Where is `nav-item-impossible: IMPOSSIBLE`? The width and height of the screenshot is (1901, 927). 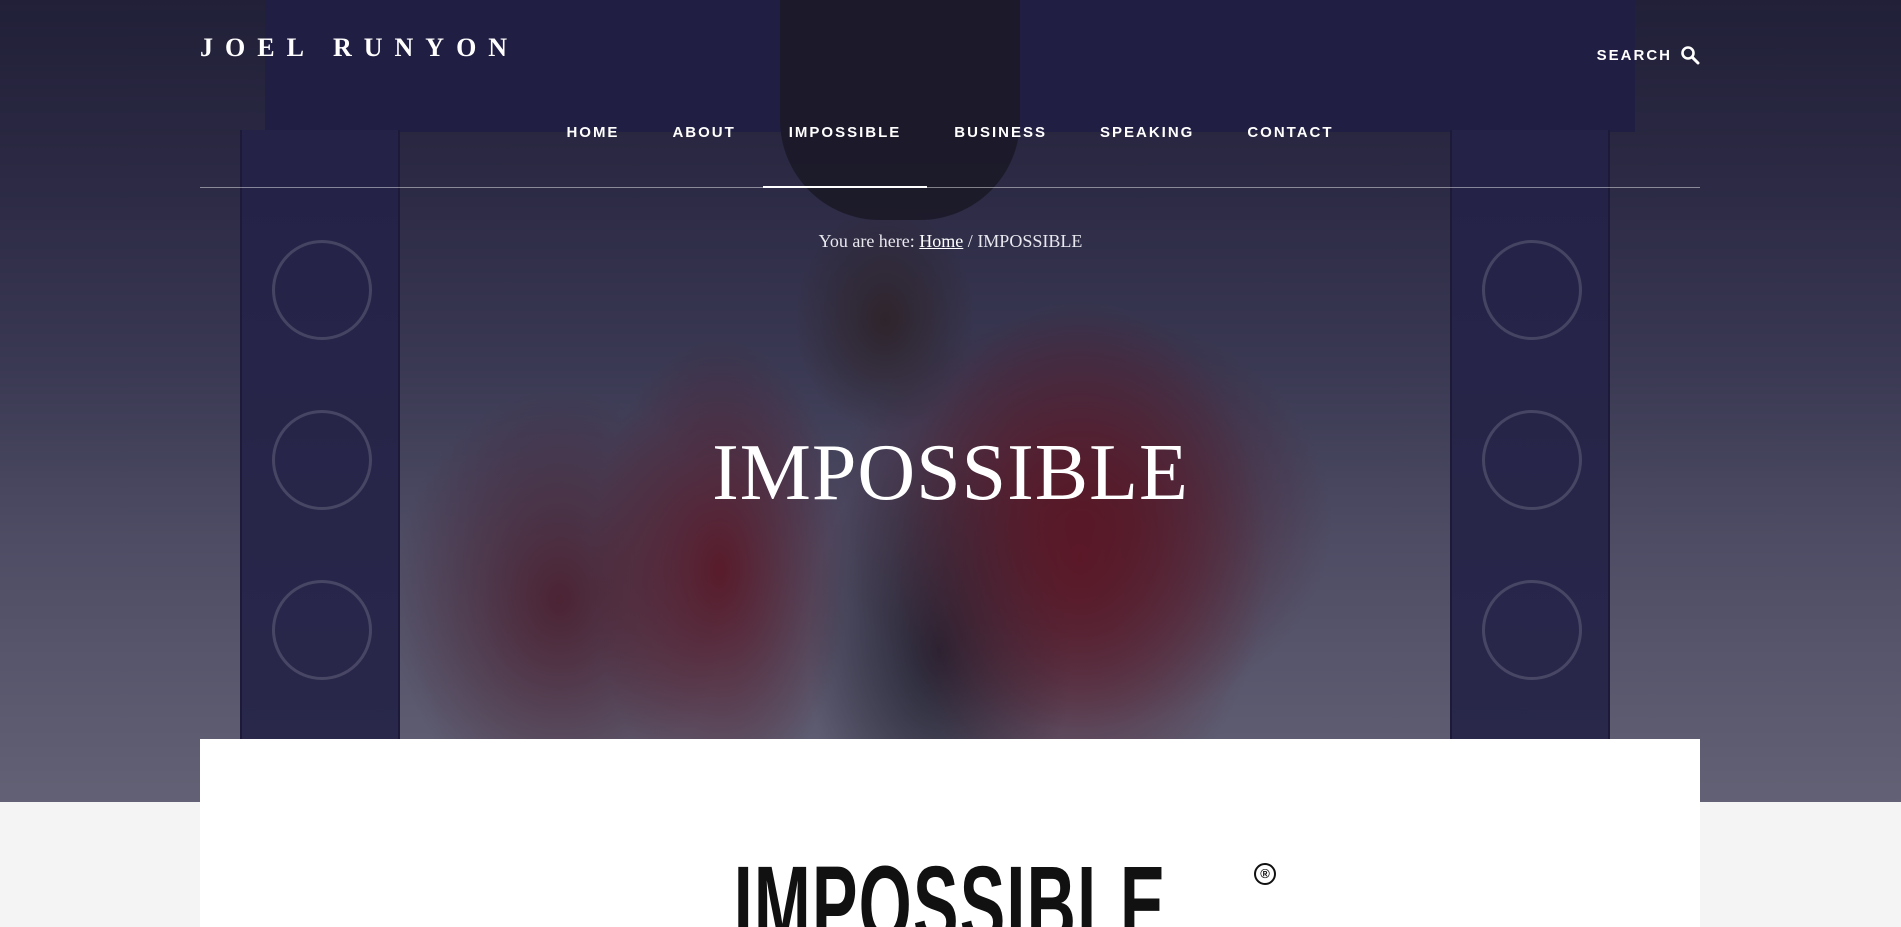 nav-item-impossible: IMPOSSIBLE is located at coordinates (844, 156).